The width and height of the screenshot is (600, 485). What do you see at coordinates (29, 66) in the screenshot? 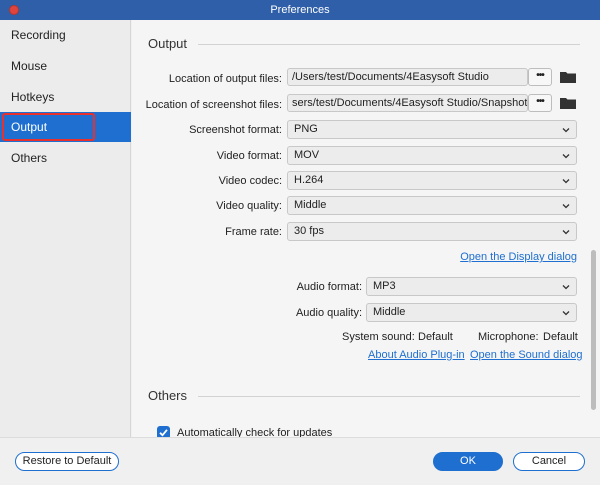
I see `sidebar-item-label: Mouse` at bounding box center [29, 66].